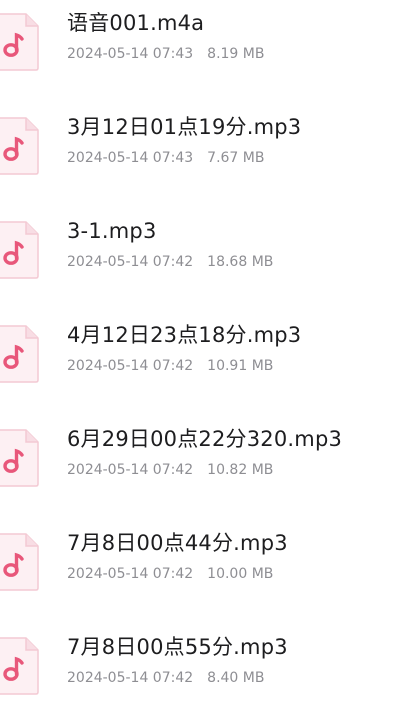  What do you see at coordinates (236, 678) in the screenshot?
I see `file-size: 8.40 MB` at bounding box center [236, 678].